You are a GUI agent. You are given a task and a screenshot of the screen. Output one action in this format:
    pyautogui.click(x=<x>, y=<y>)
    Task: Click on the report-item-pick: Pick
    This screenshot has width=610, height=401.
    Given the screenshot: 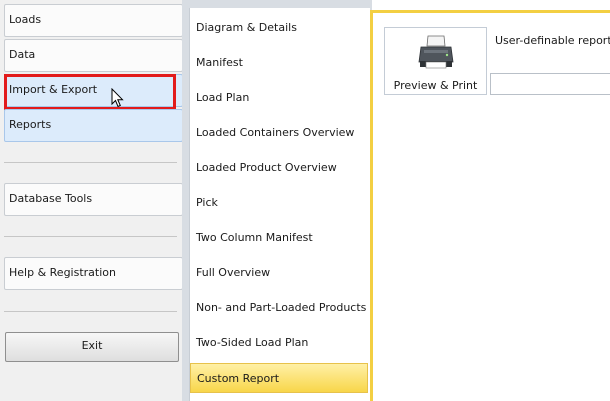 What is the action you would take?
    pyautogui.click(x=207, y=203)
    